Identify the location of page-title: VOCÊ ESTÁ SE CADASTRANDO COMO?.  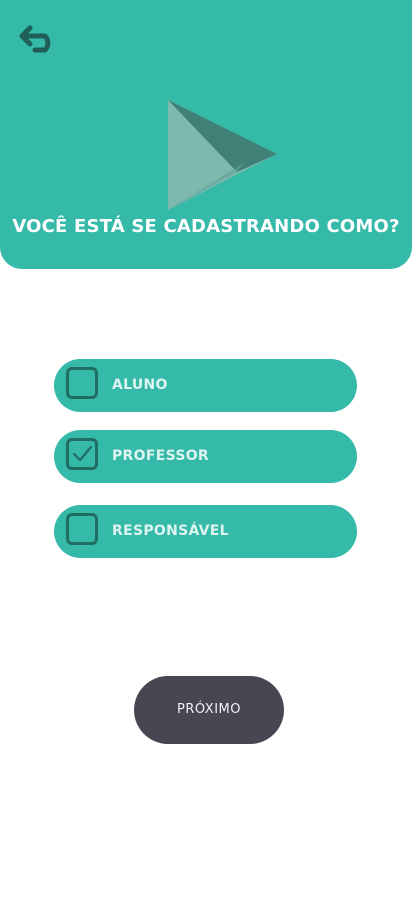
(206, 226).